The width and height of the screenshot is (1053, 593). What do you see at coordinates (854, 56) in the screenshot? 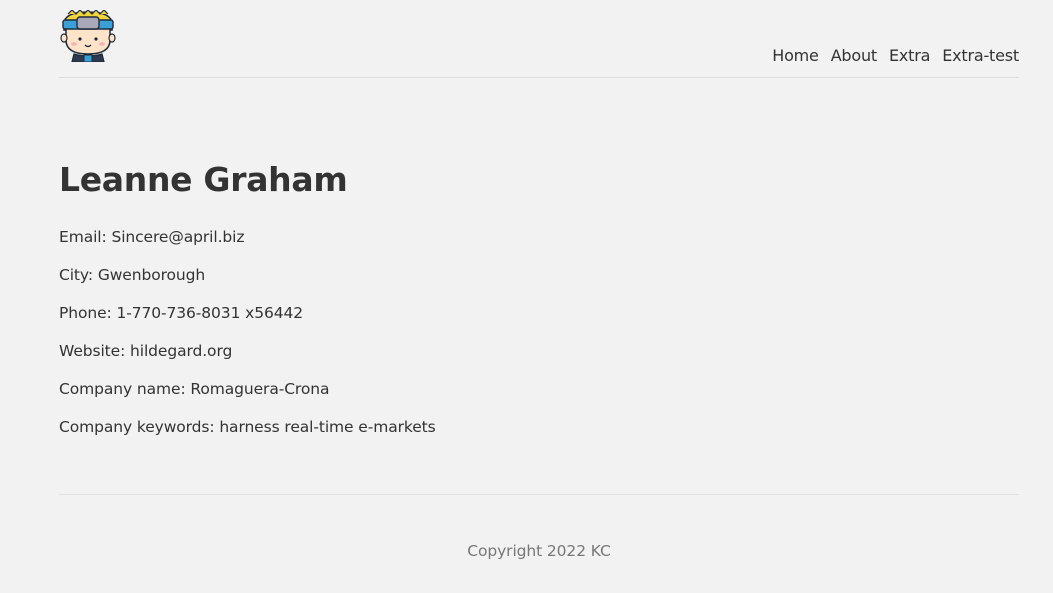
I see `nav-about-link: About` at bounding box center [854, 56].